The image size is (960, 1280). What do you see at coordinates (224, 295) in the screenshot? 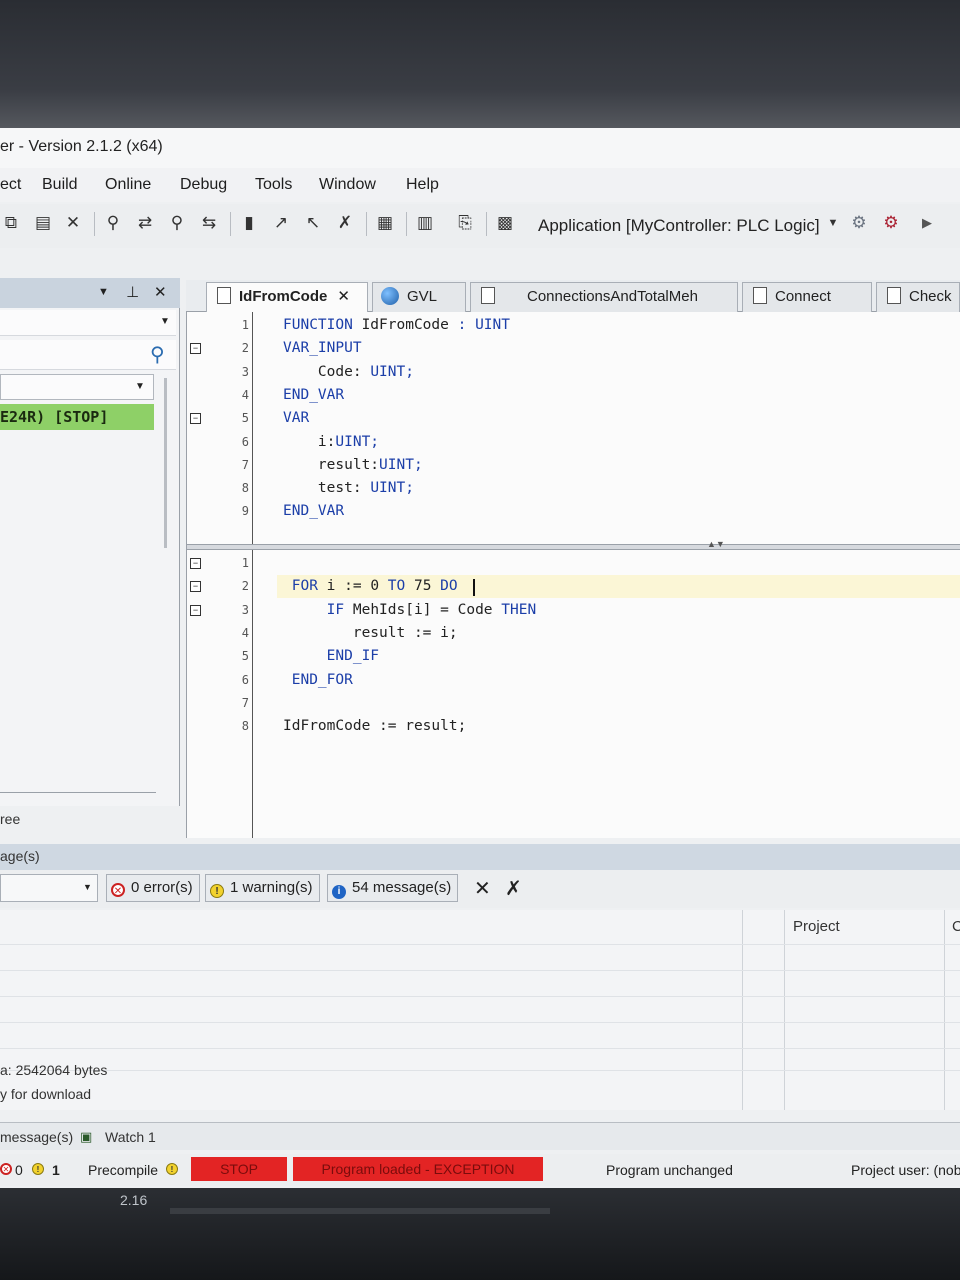
I see `document-icon` at bounding box center [224, 295].